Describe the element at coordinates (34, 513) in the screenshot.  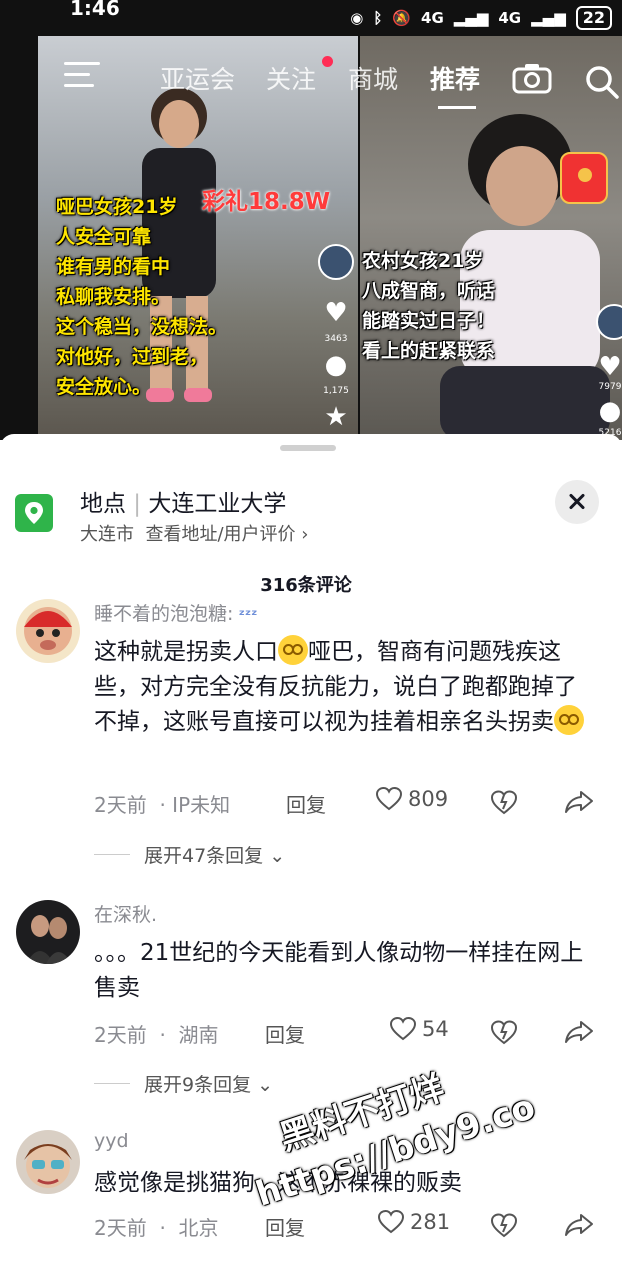
I see `location-pin-icon` at that location.